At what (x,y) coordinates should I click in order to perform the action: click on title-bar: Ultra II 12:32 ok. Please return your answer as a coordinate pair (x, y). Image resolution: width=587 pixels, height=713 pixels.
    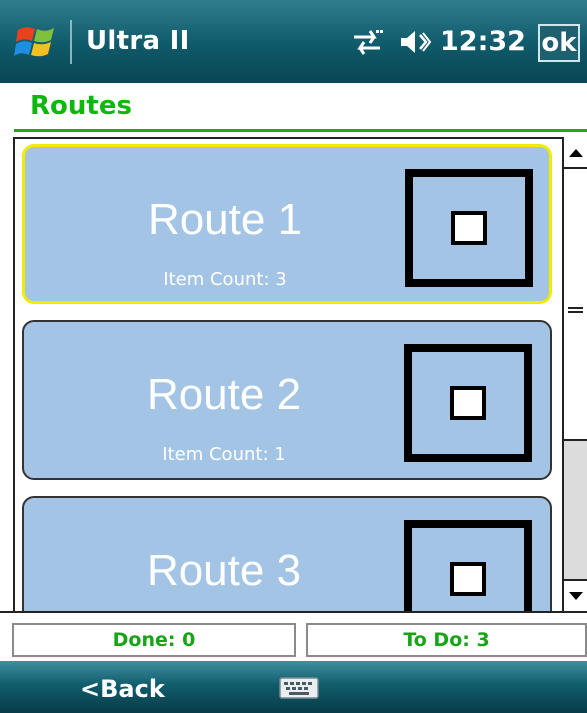
    Looking at the image, I should click on (293, 41).